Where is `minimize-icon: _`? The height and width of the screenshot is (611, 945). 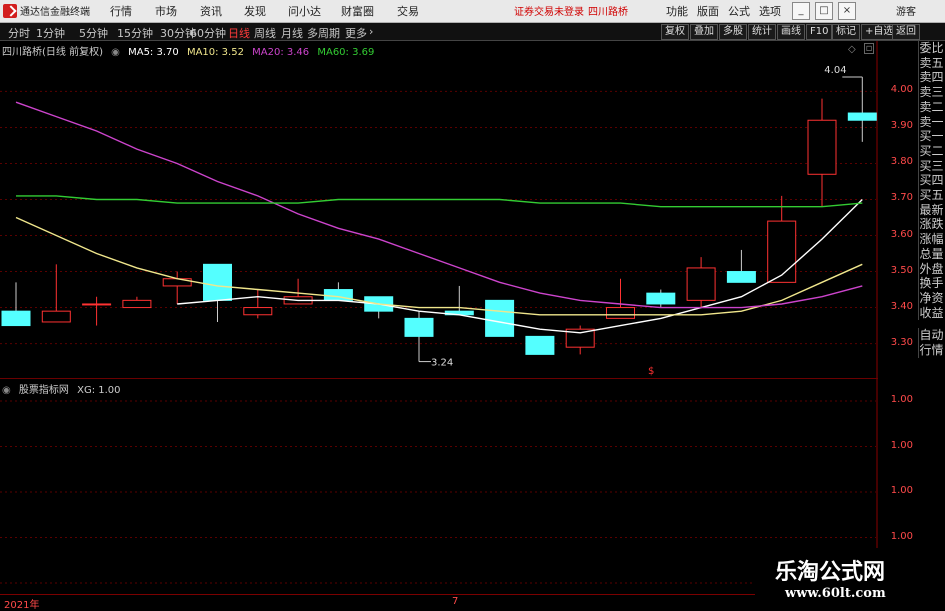 minimize-icon: _ is located at coordinates (801, 11).